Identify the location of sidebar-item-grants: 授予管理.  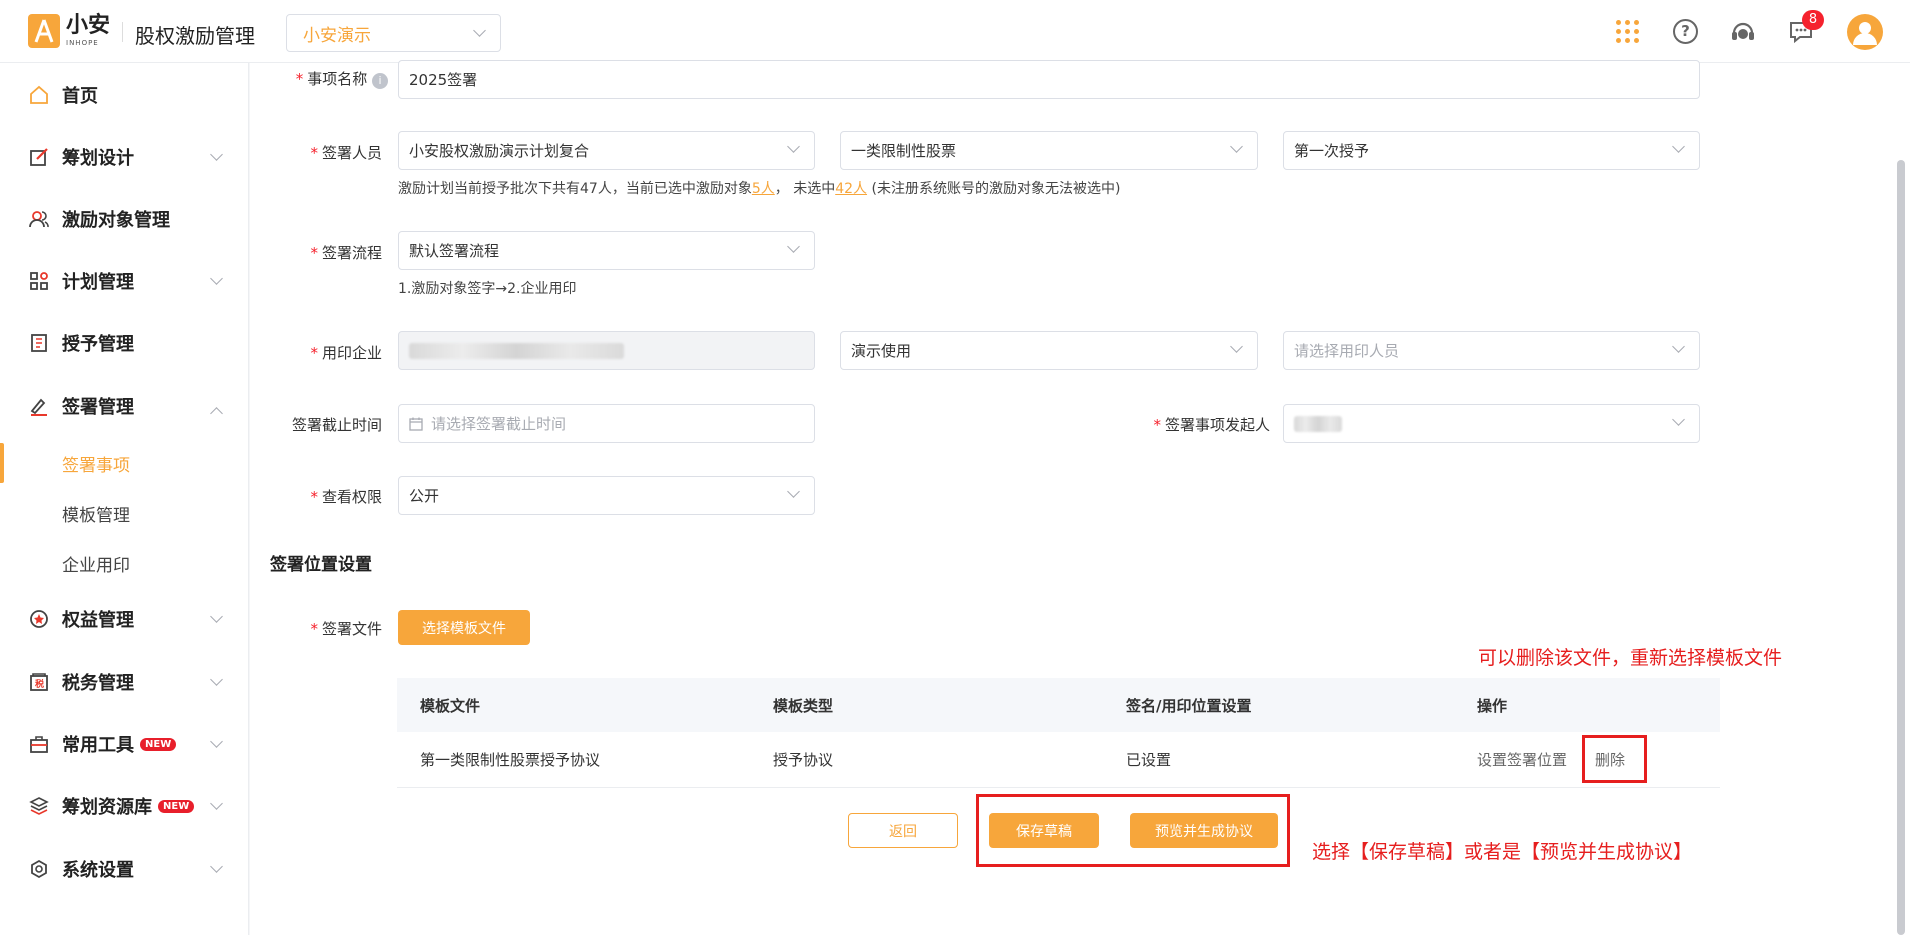
(124, 343).